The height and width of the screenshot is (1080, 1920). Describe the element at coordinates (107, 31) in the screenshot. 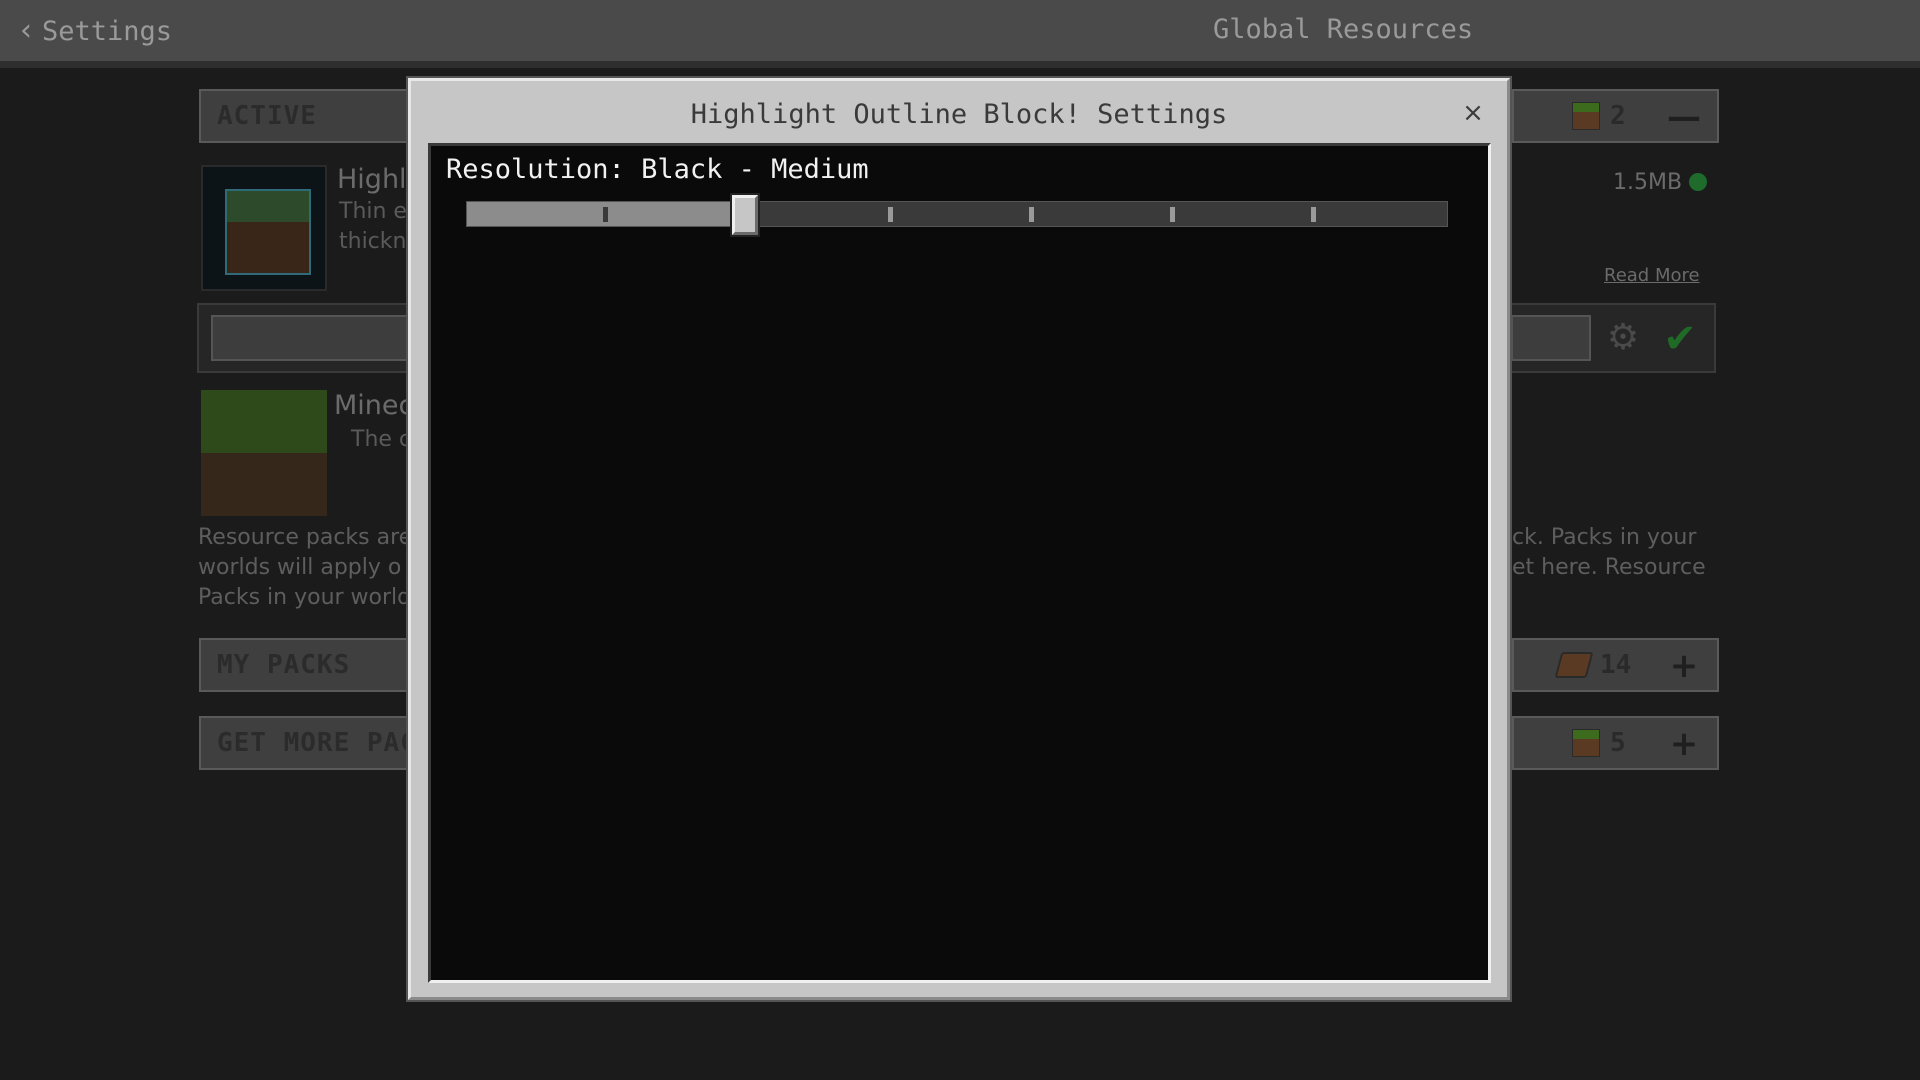

I see `back-label: Settings` at that location.